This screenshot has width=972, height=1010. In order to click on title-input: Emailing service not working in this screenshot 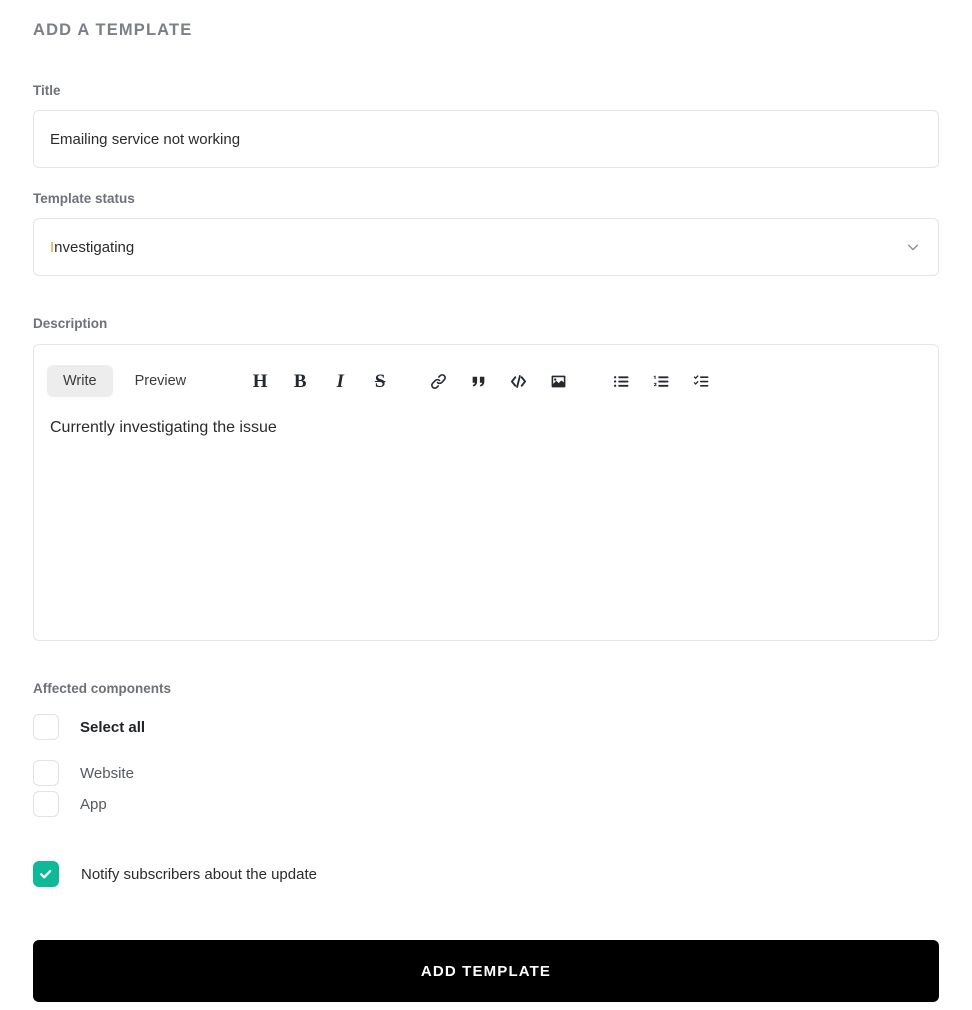, I will do `click(486, 139)`.